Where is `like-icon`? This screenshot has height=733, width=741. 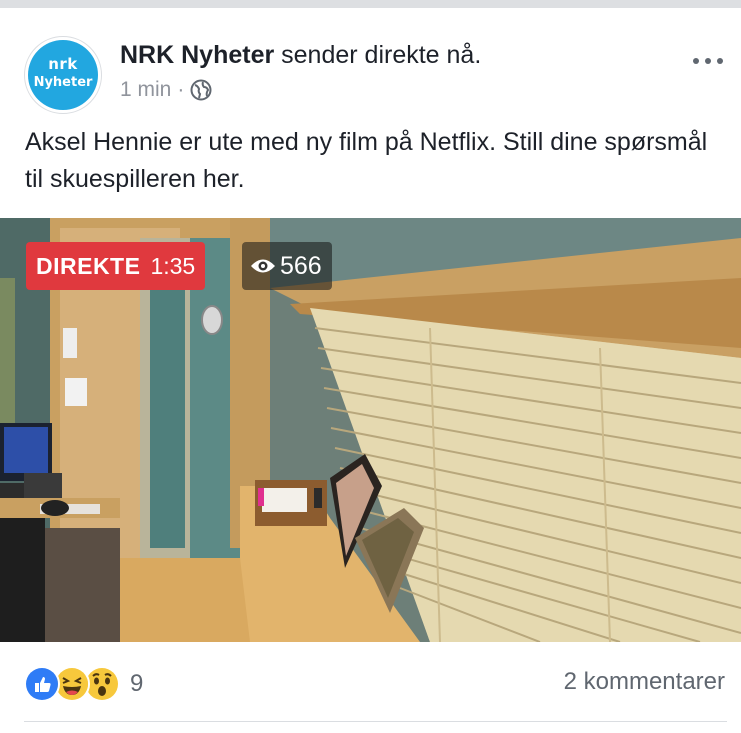 like-icon is located at coordinates (42, 684).